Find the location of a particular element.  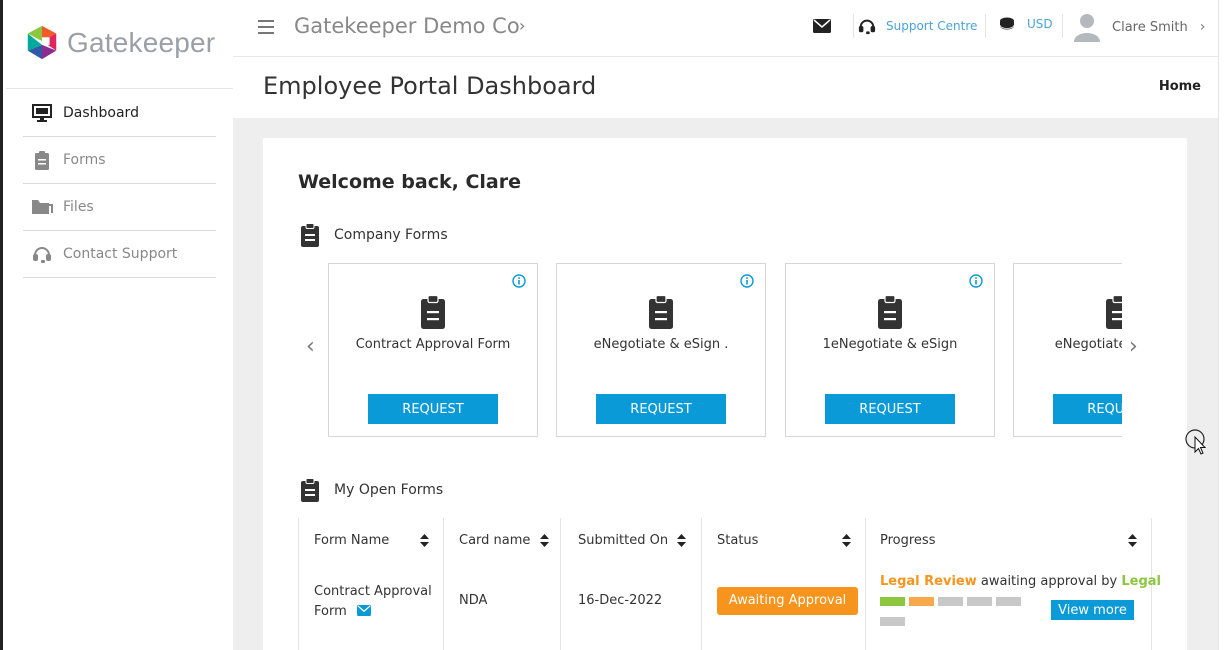

scrollbar is located at coordinates (1222, 325).